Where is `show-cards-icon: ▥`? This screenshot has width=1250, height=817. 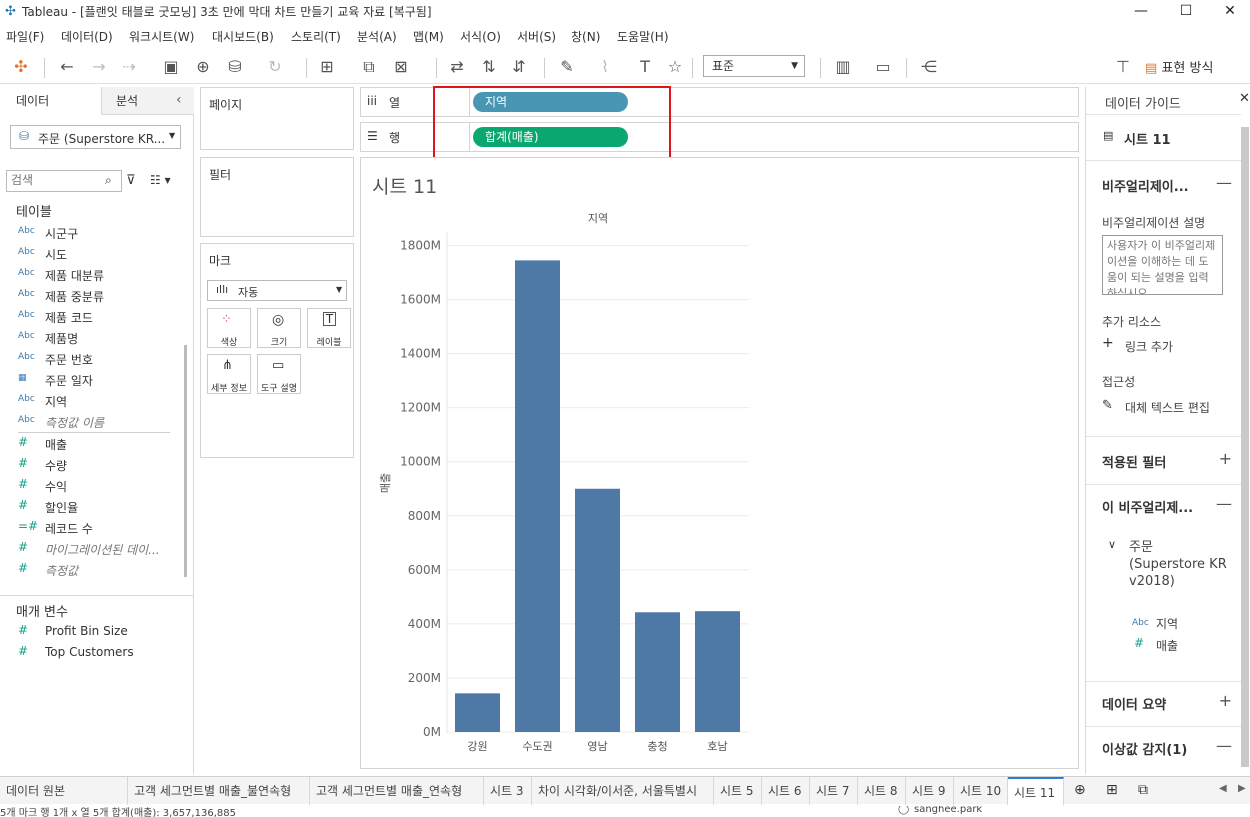
show-cards-icon: ▥ is located at coordinates (843, 67).